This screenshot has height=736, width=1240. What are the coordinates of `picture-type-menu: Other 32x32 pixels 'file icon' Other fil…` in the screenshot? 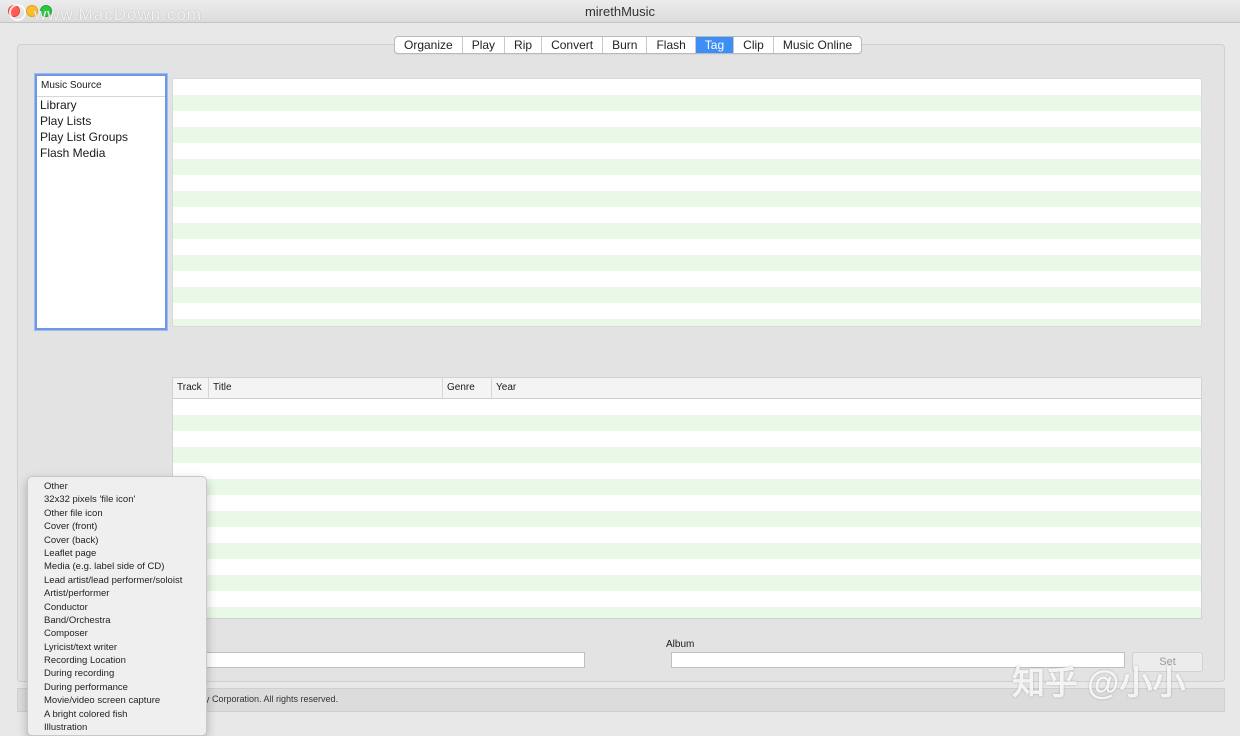 It's located at (117, 606).